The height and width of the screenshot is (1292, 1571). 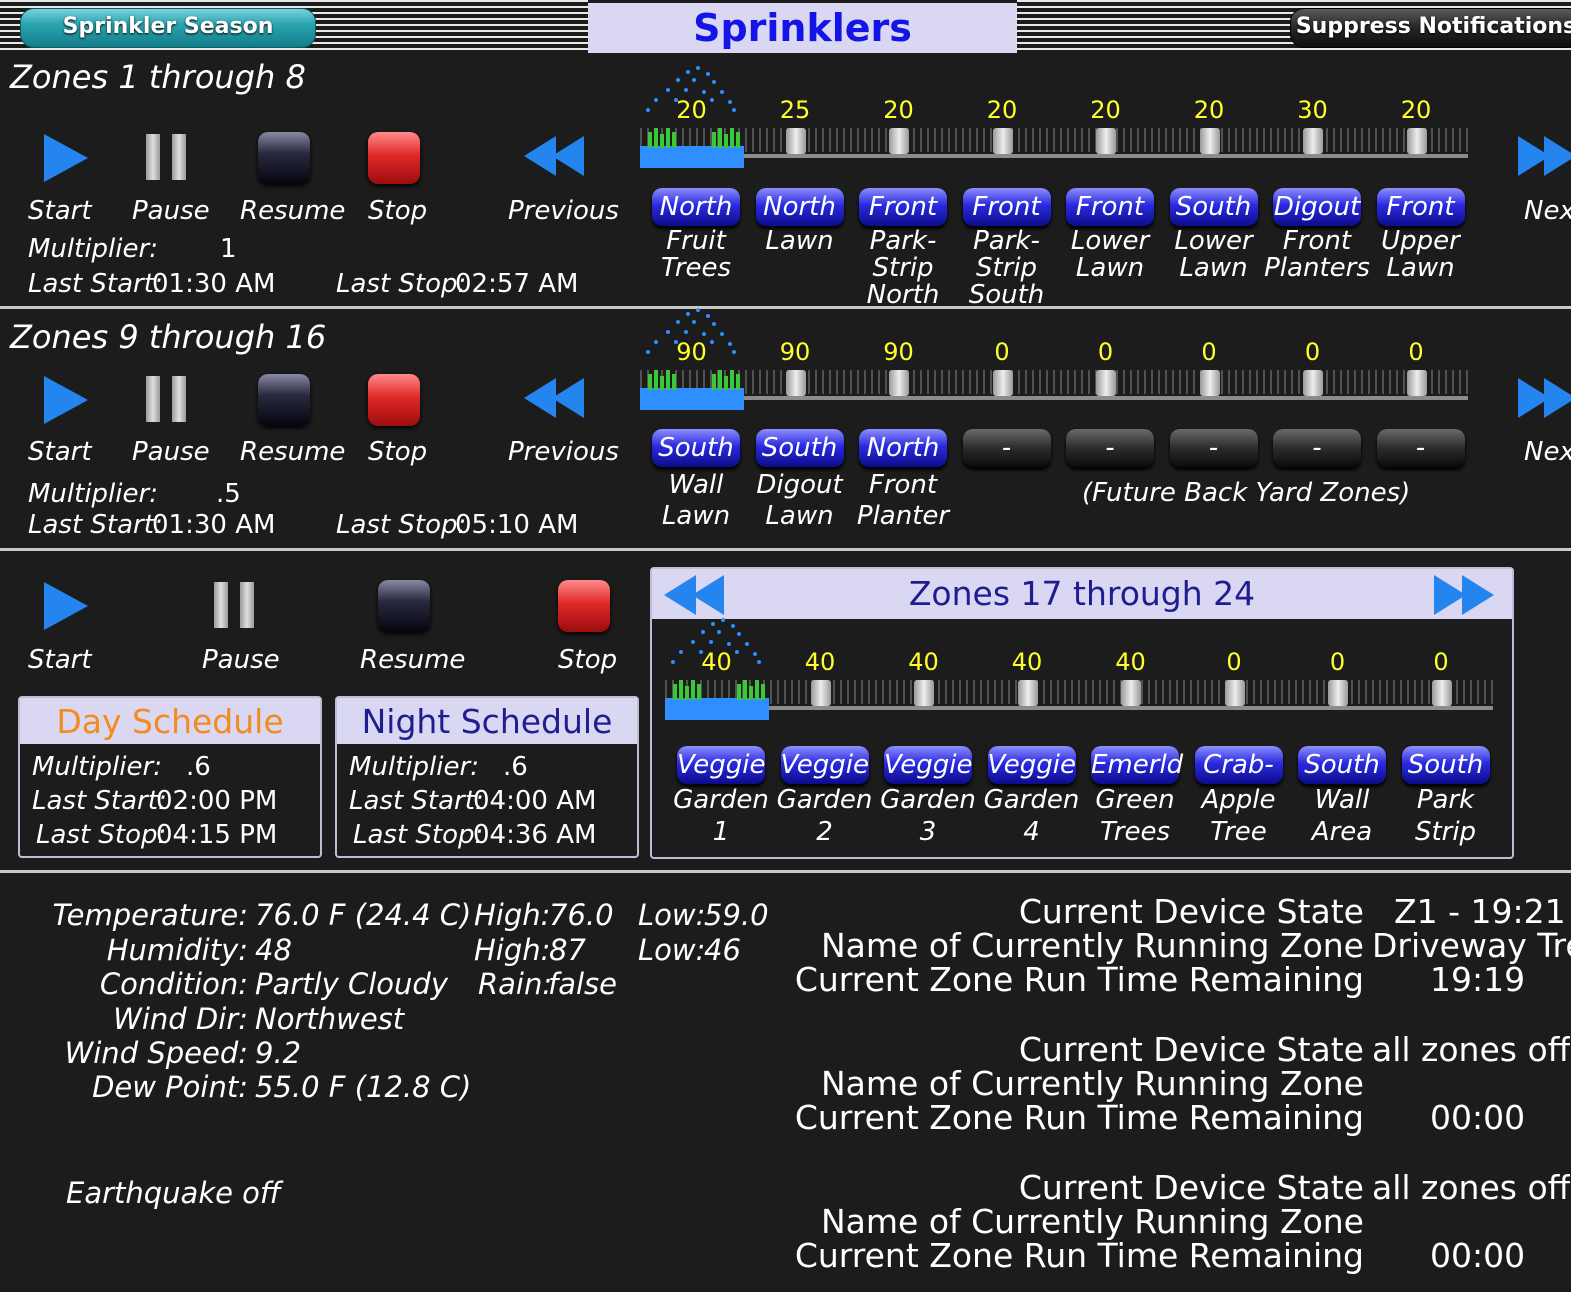 I want to click on zone-slider-4: 40, so click(x=1027, y=684).